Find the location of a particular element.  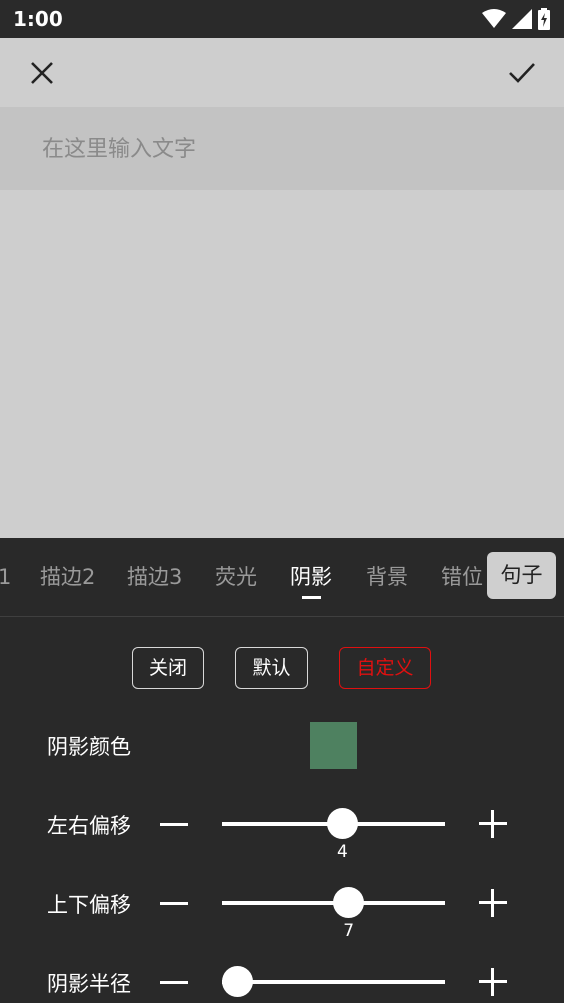

vertical-offset-increase-button is located at coordinates (493, 903).